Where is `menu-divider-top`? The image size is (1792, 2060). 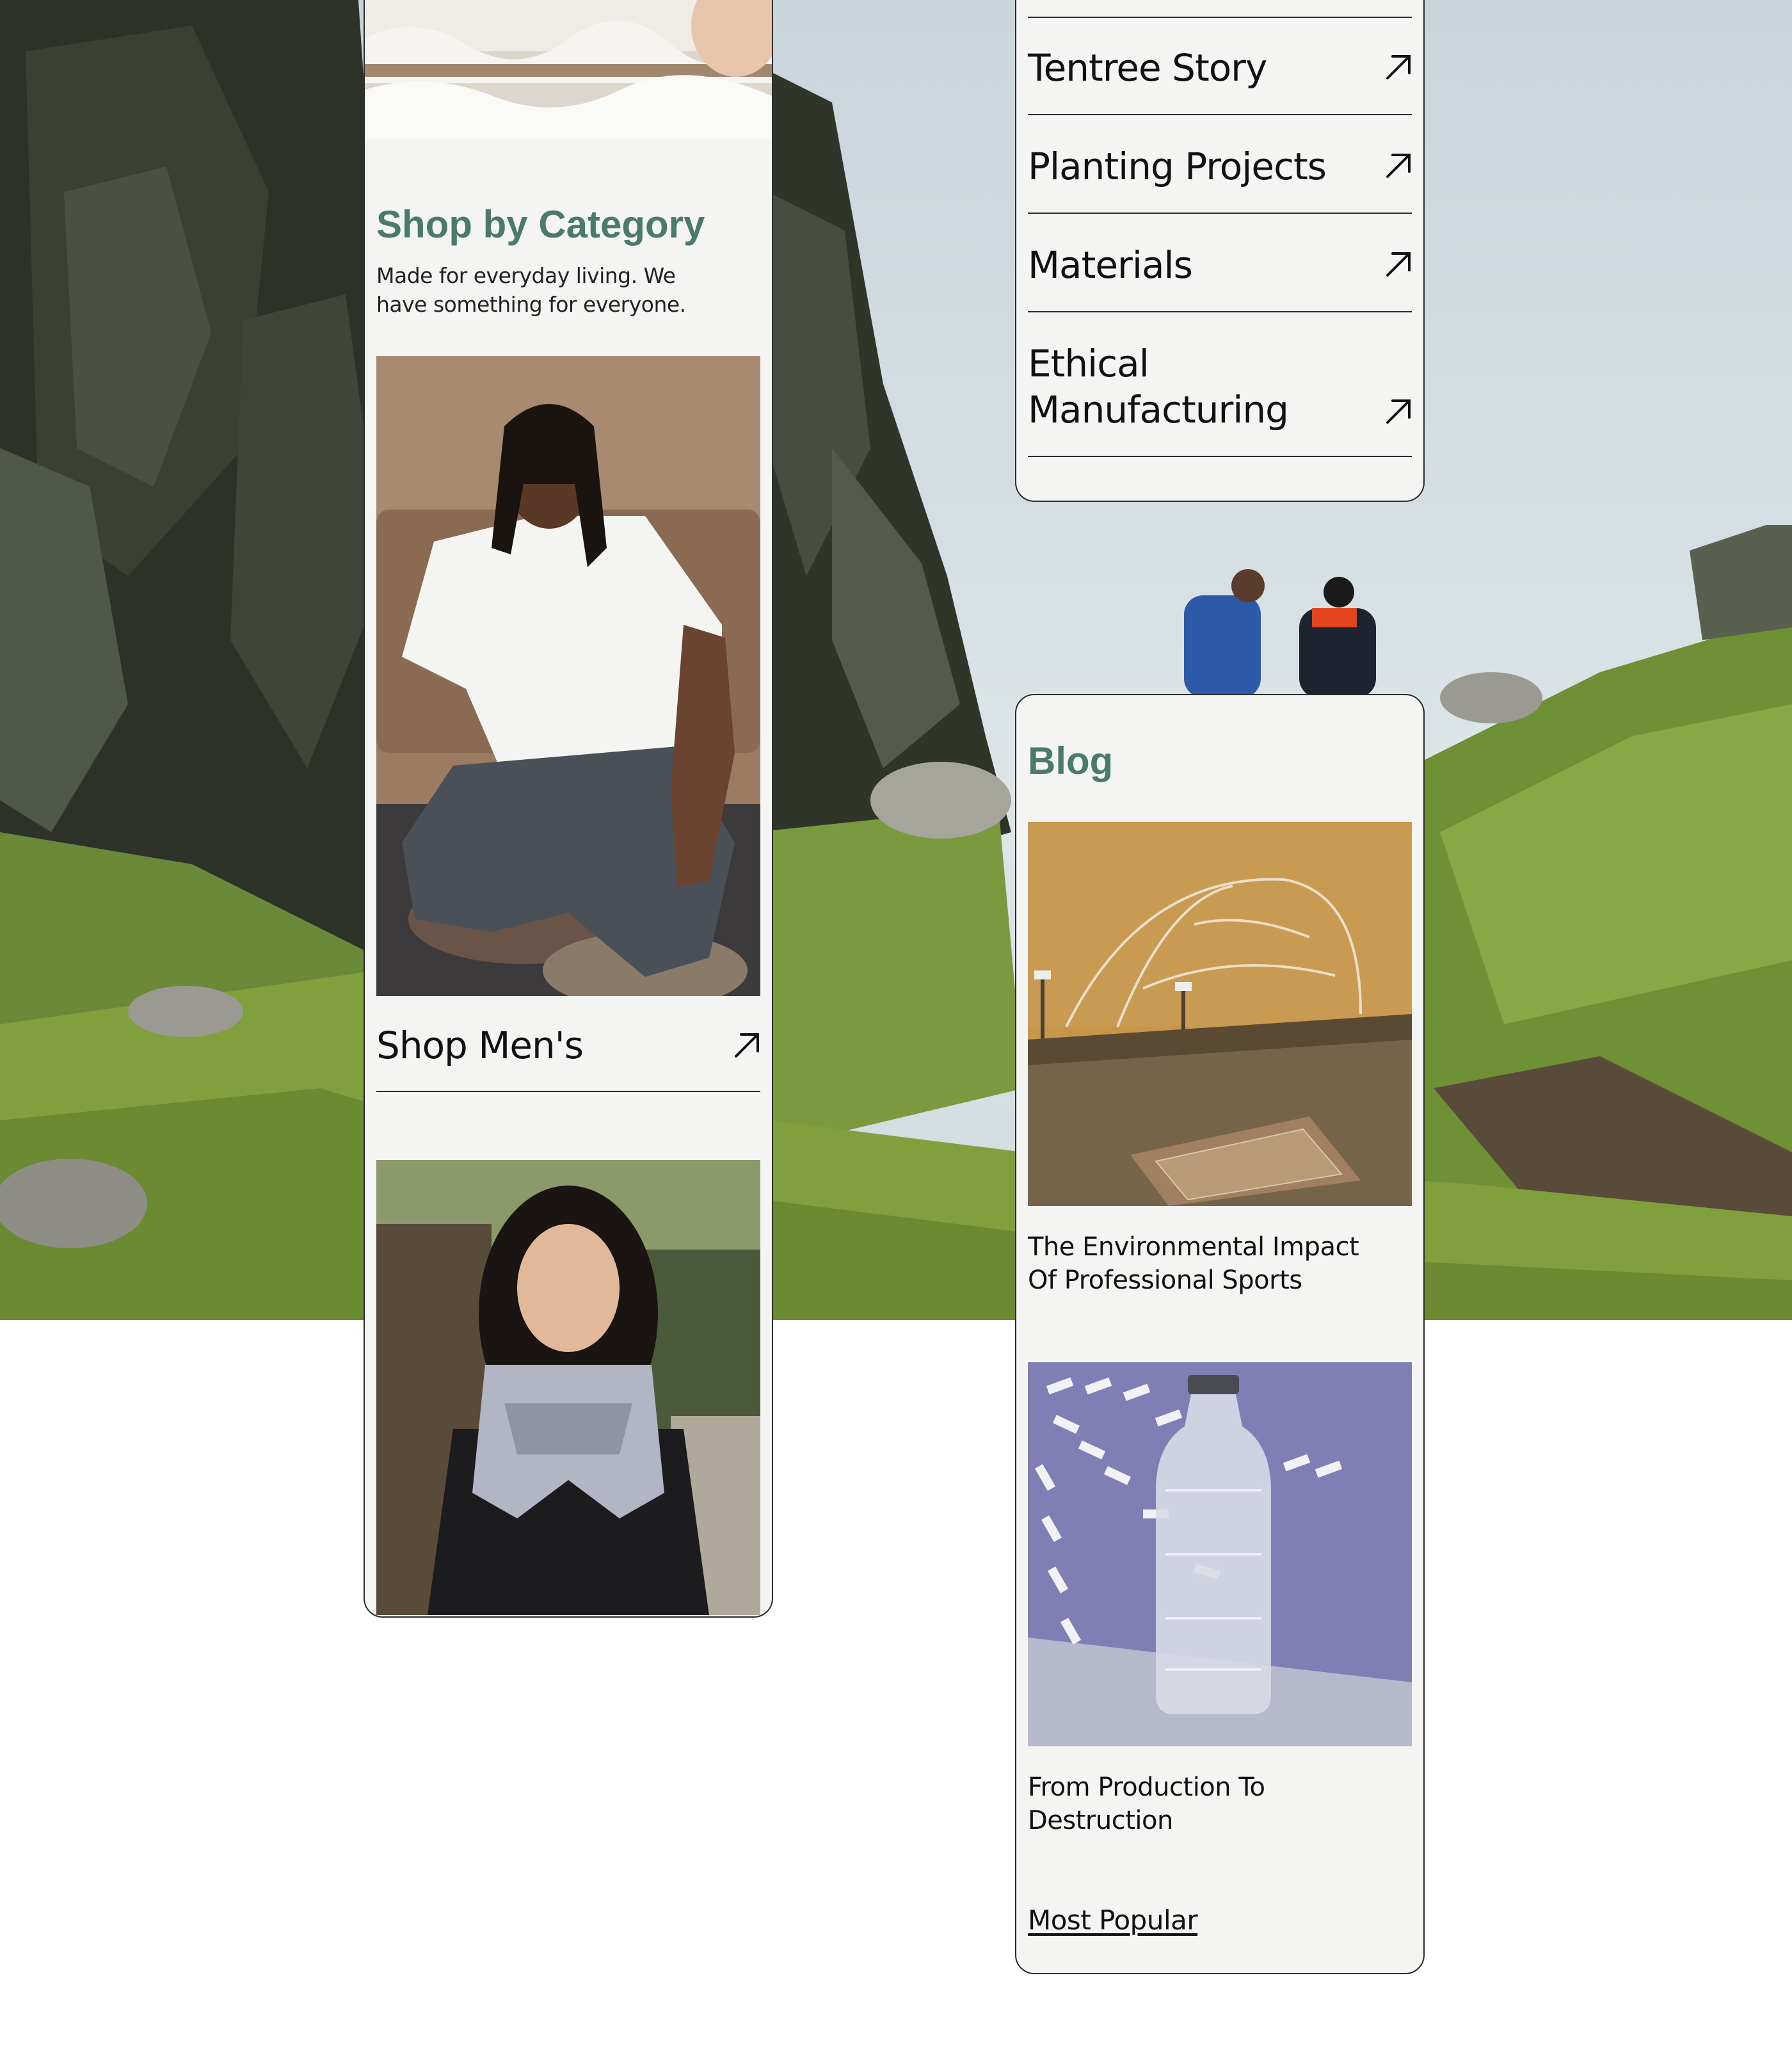 menu-divider-top is located at coordinates (1220, 17).